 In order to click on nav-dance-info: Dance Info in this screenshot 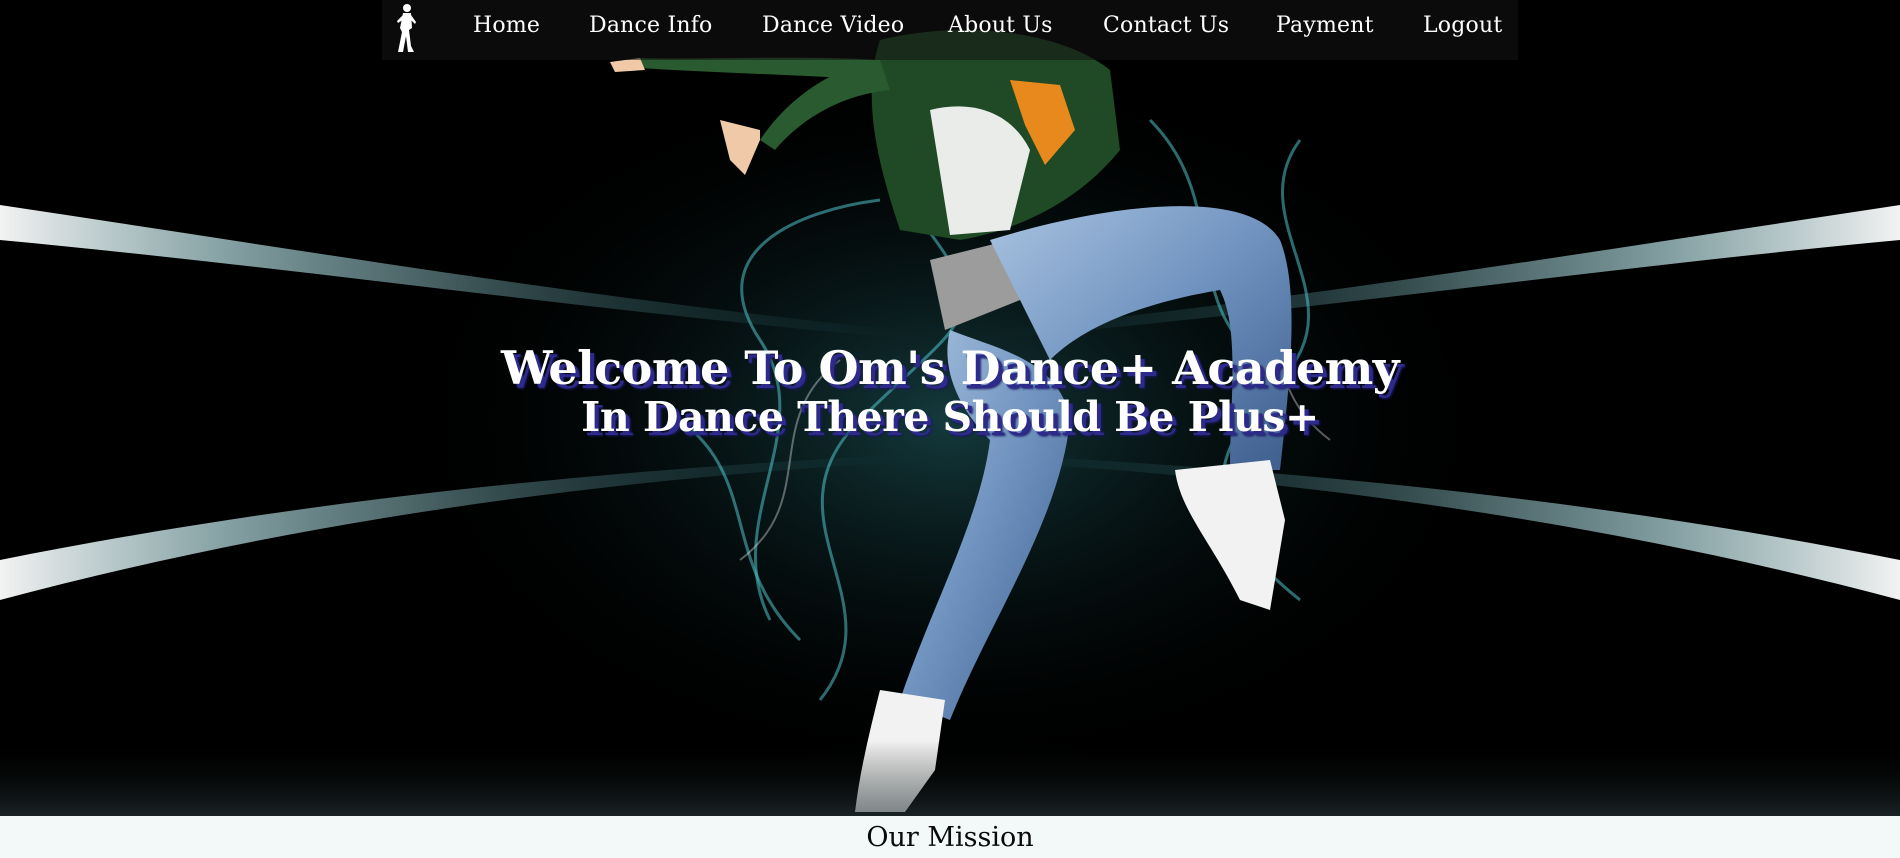, I will do `click(651, 25)`.